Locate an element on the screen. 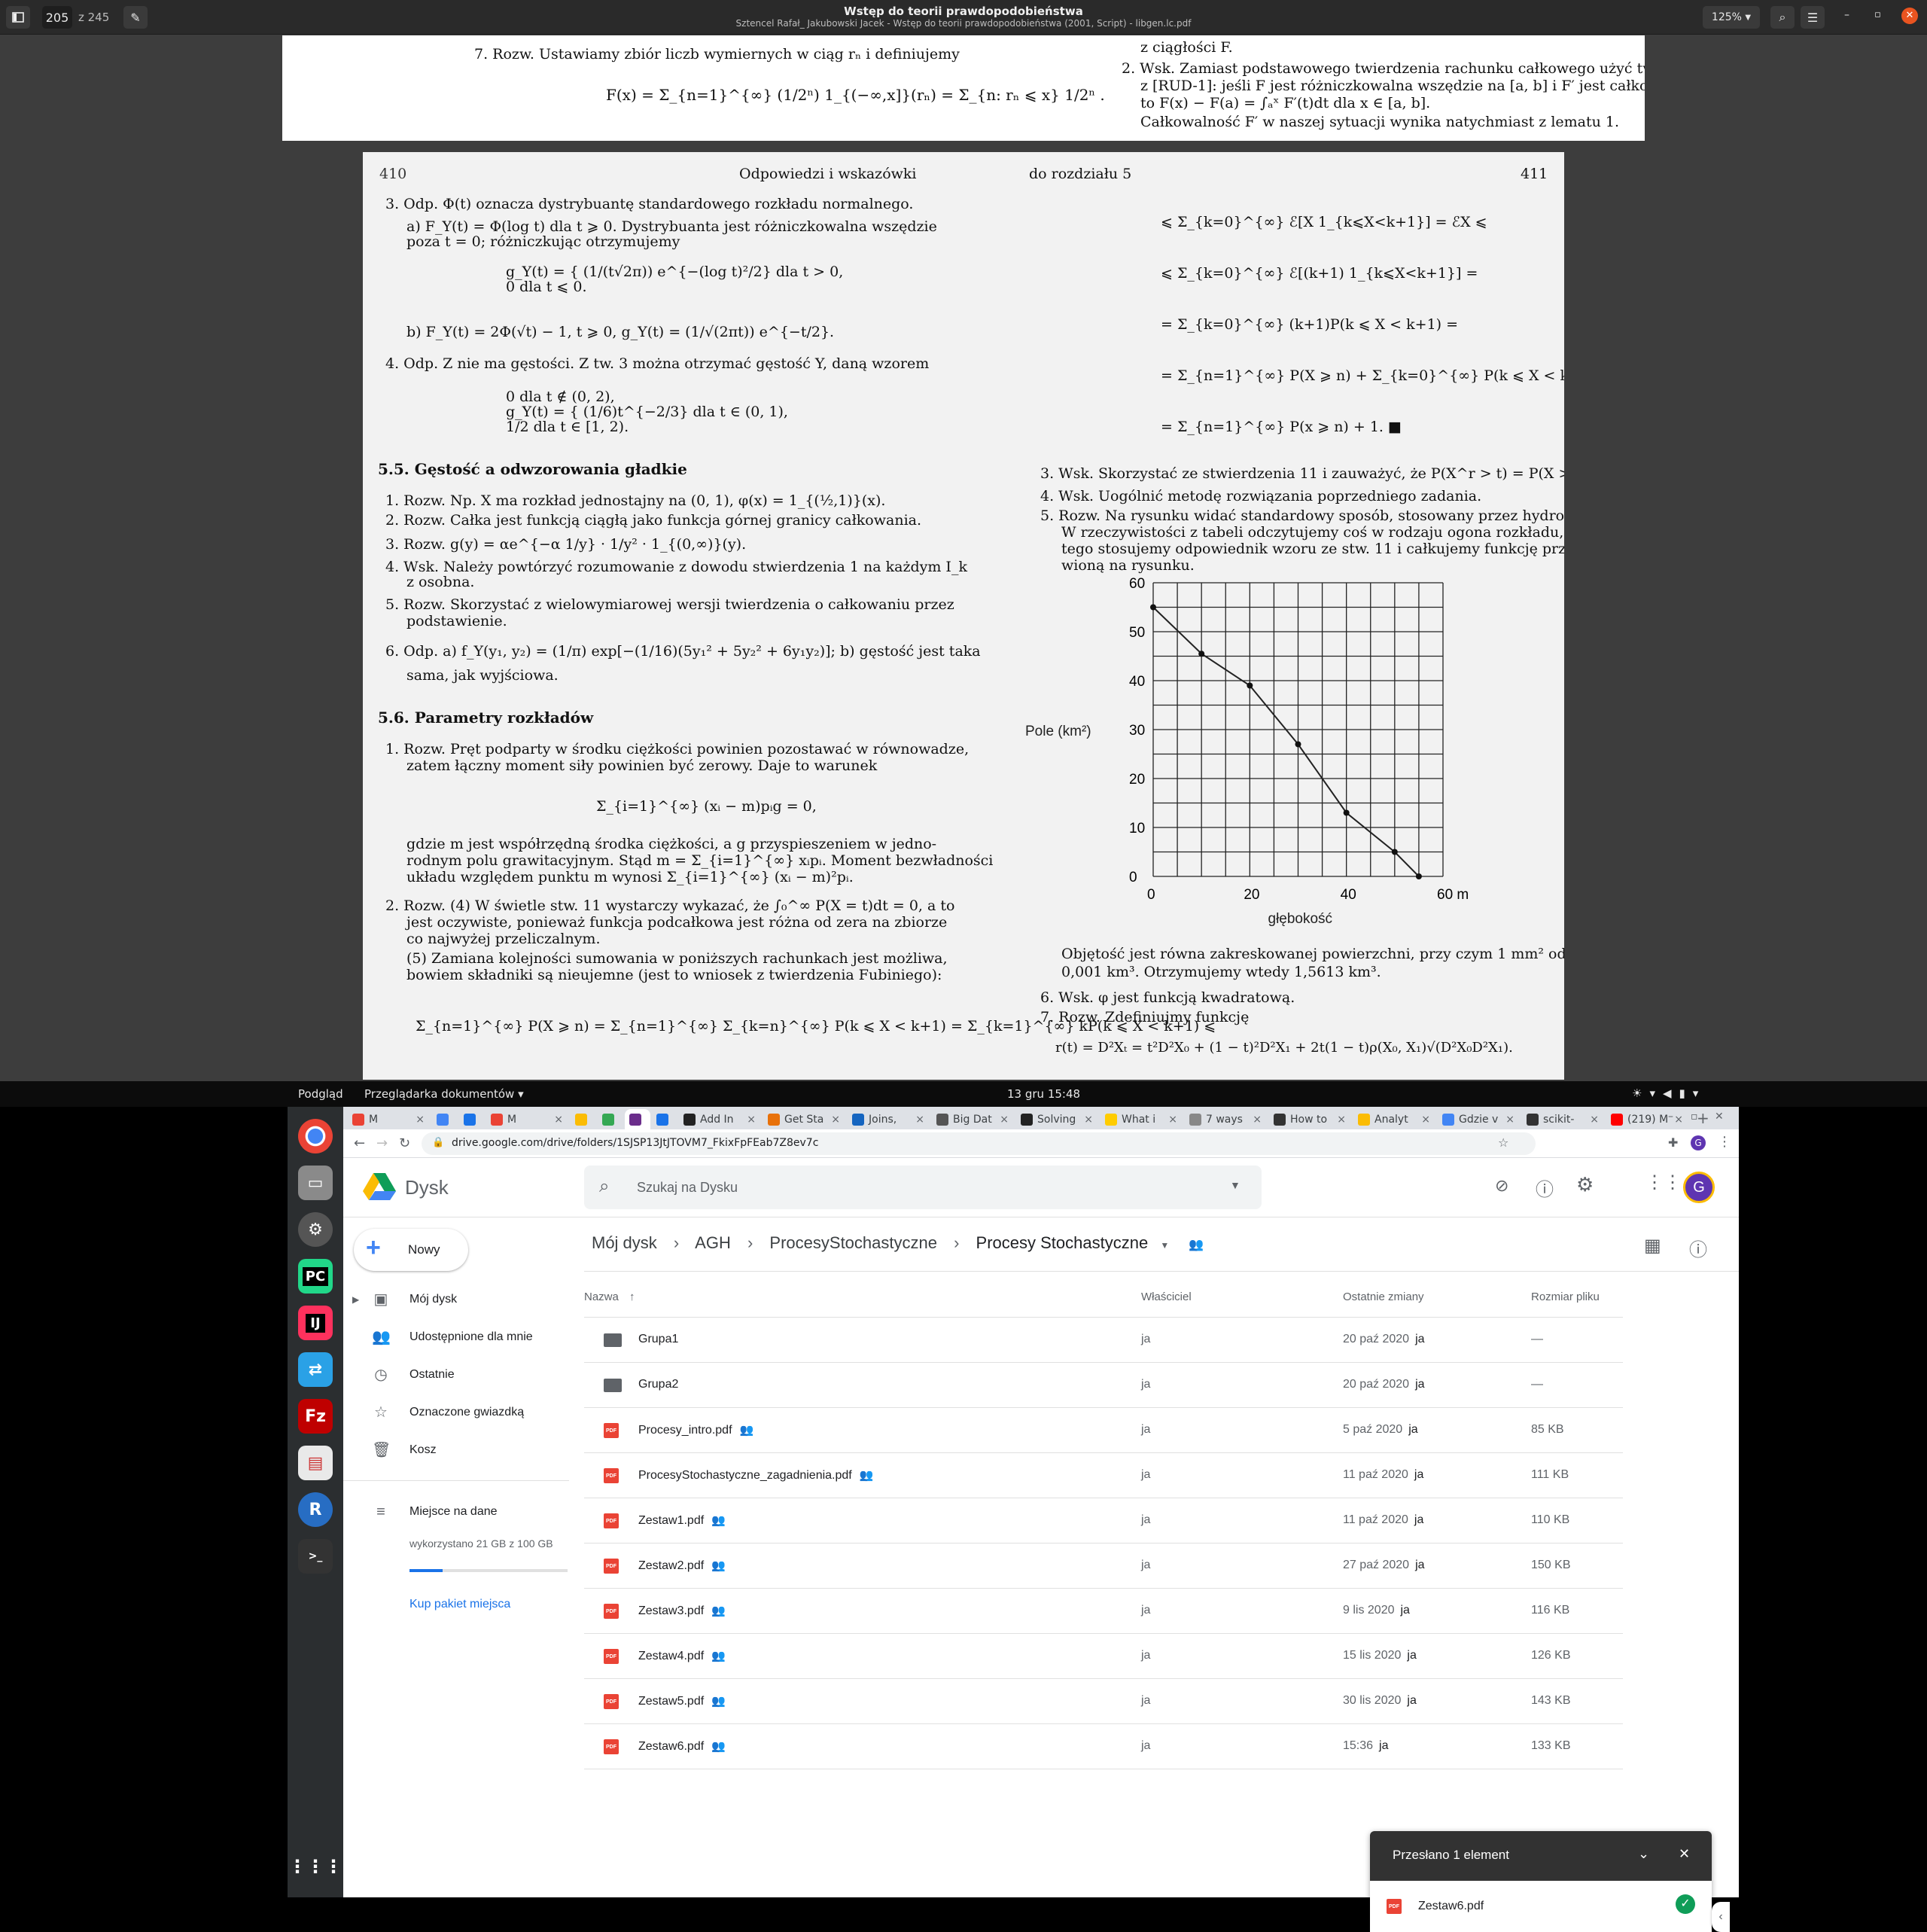  file-row: PDF Zestaw1.pdf 👥 ja 11 paź 2020 ja 110 KB is located at coordinates (1103, 1520).